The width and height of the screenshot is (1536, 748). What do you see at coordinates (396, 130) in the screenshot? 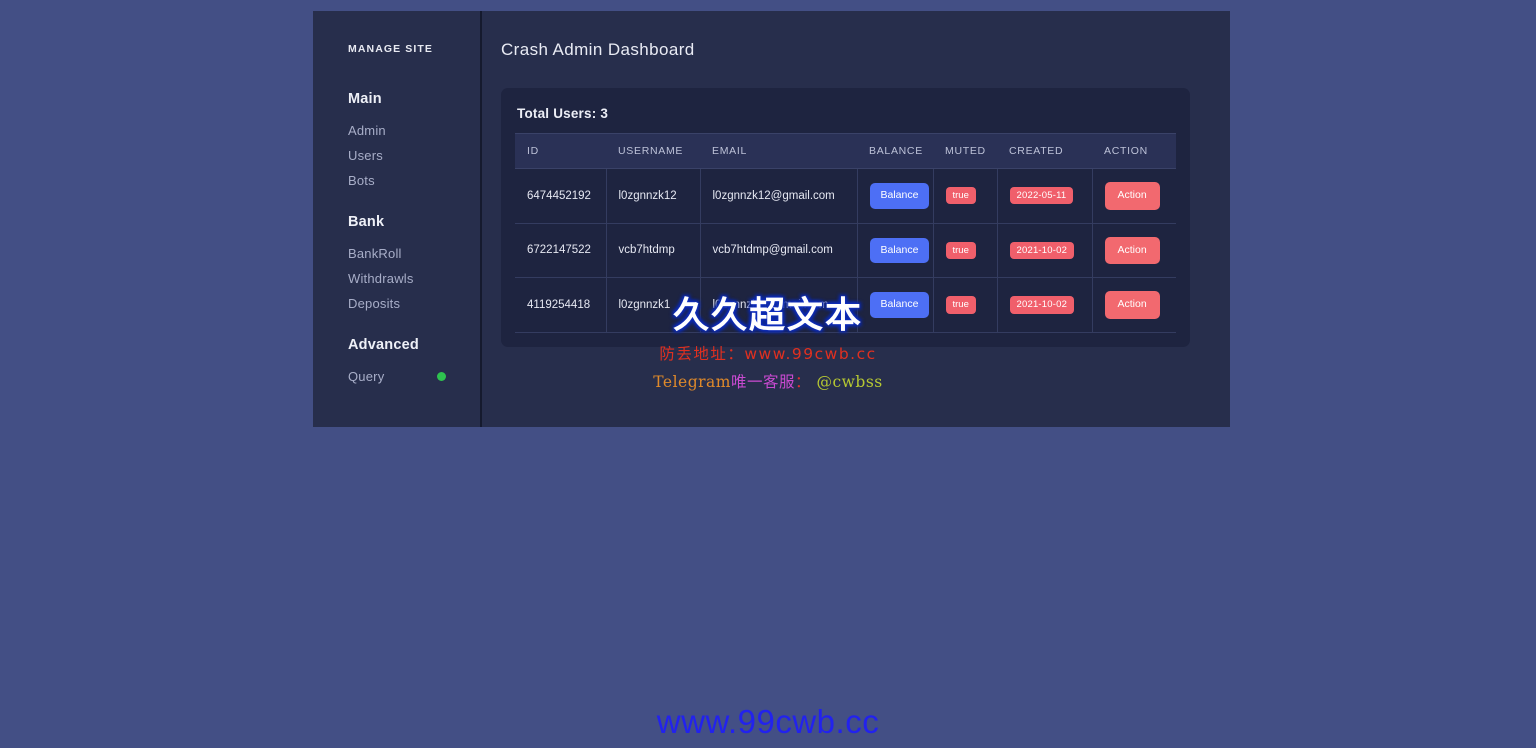
I see `sidebar-item-admin: Admin` at bounding box center [396, 130].